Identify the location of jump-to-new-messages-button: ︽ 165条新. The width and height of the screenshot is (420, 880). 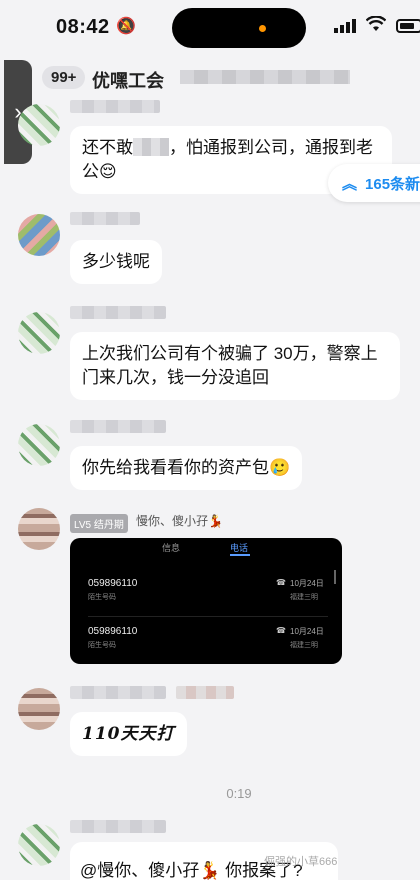
(374, 183).